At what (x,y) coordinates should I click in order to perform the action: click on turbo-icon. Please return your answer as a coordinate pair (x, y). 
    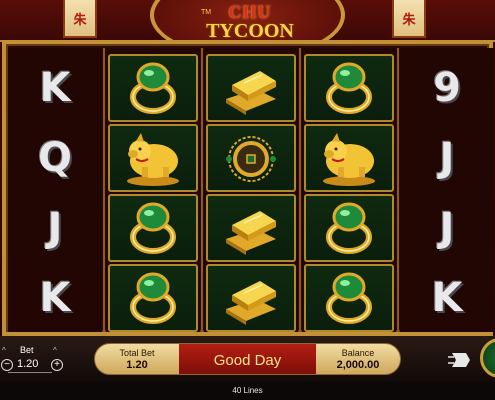
    Looking at the image, I should click on (461, 360).